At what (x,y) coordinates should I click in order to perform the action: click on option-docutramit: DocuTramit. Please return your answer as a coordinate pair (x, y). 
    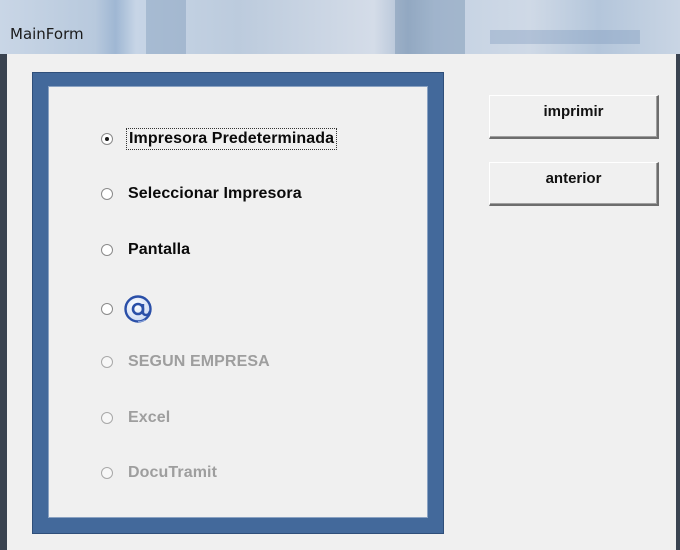
    Looking at the image, I should click on (160, 473).